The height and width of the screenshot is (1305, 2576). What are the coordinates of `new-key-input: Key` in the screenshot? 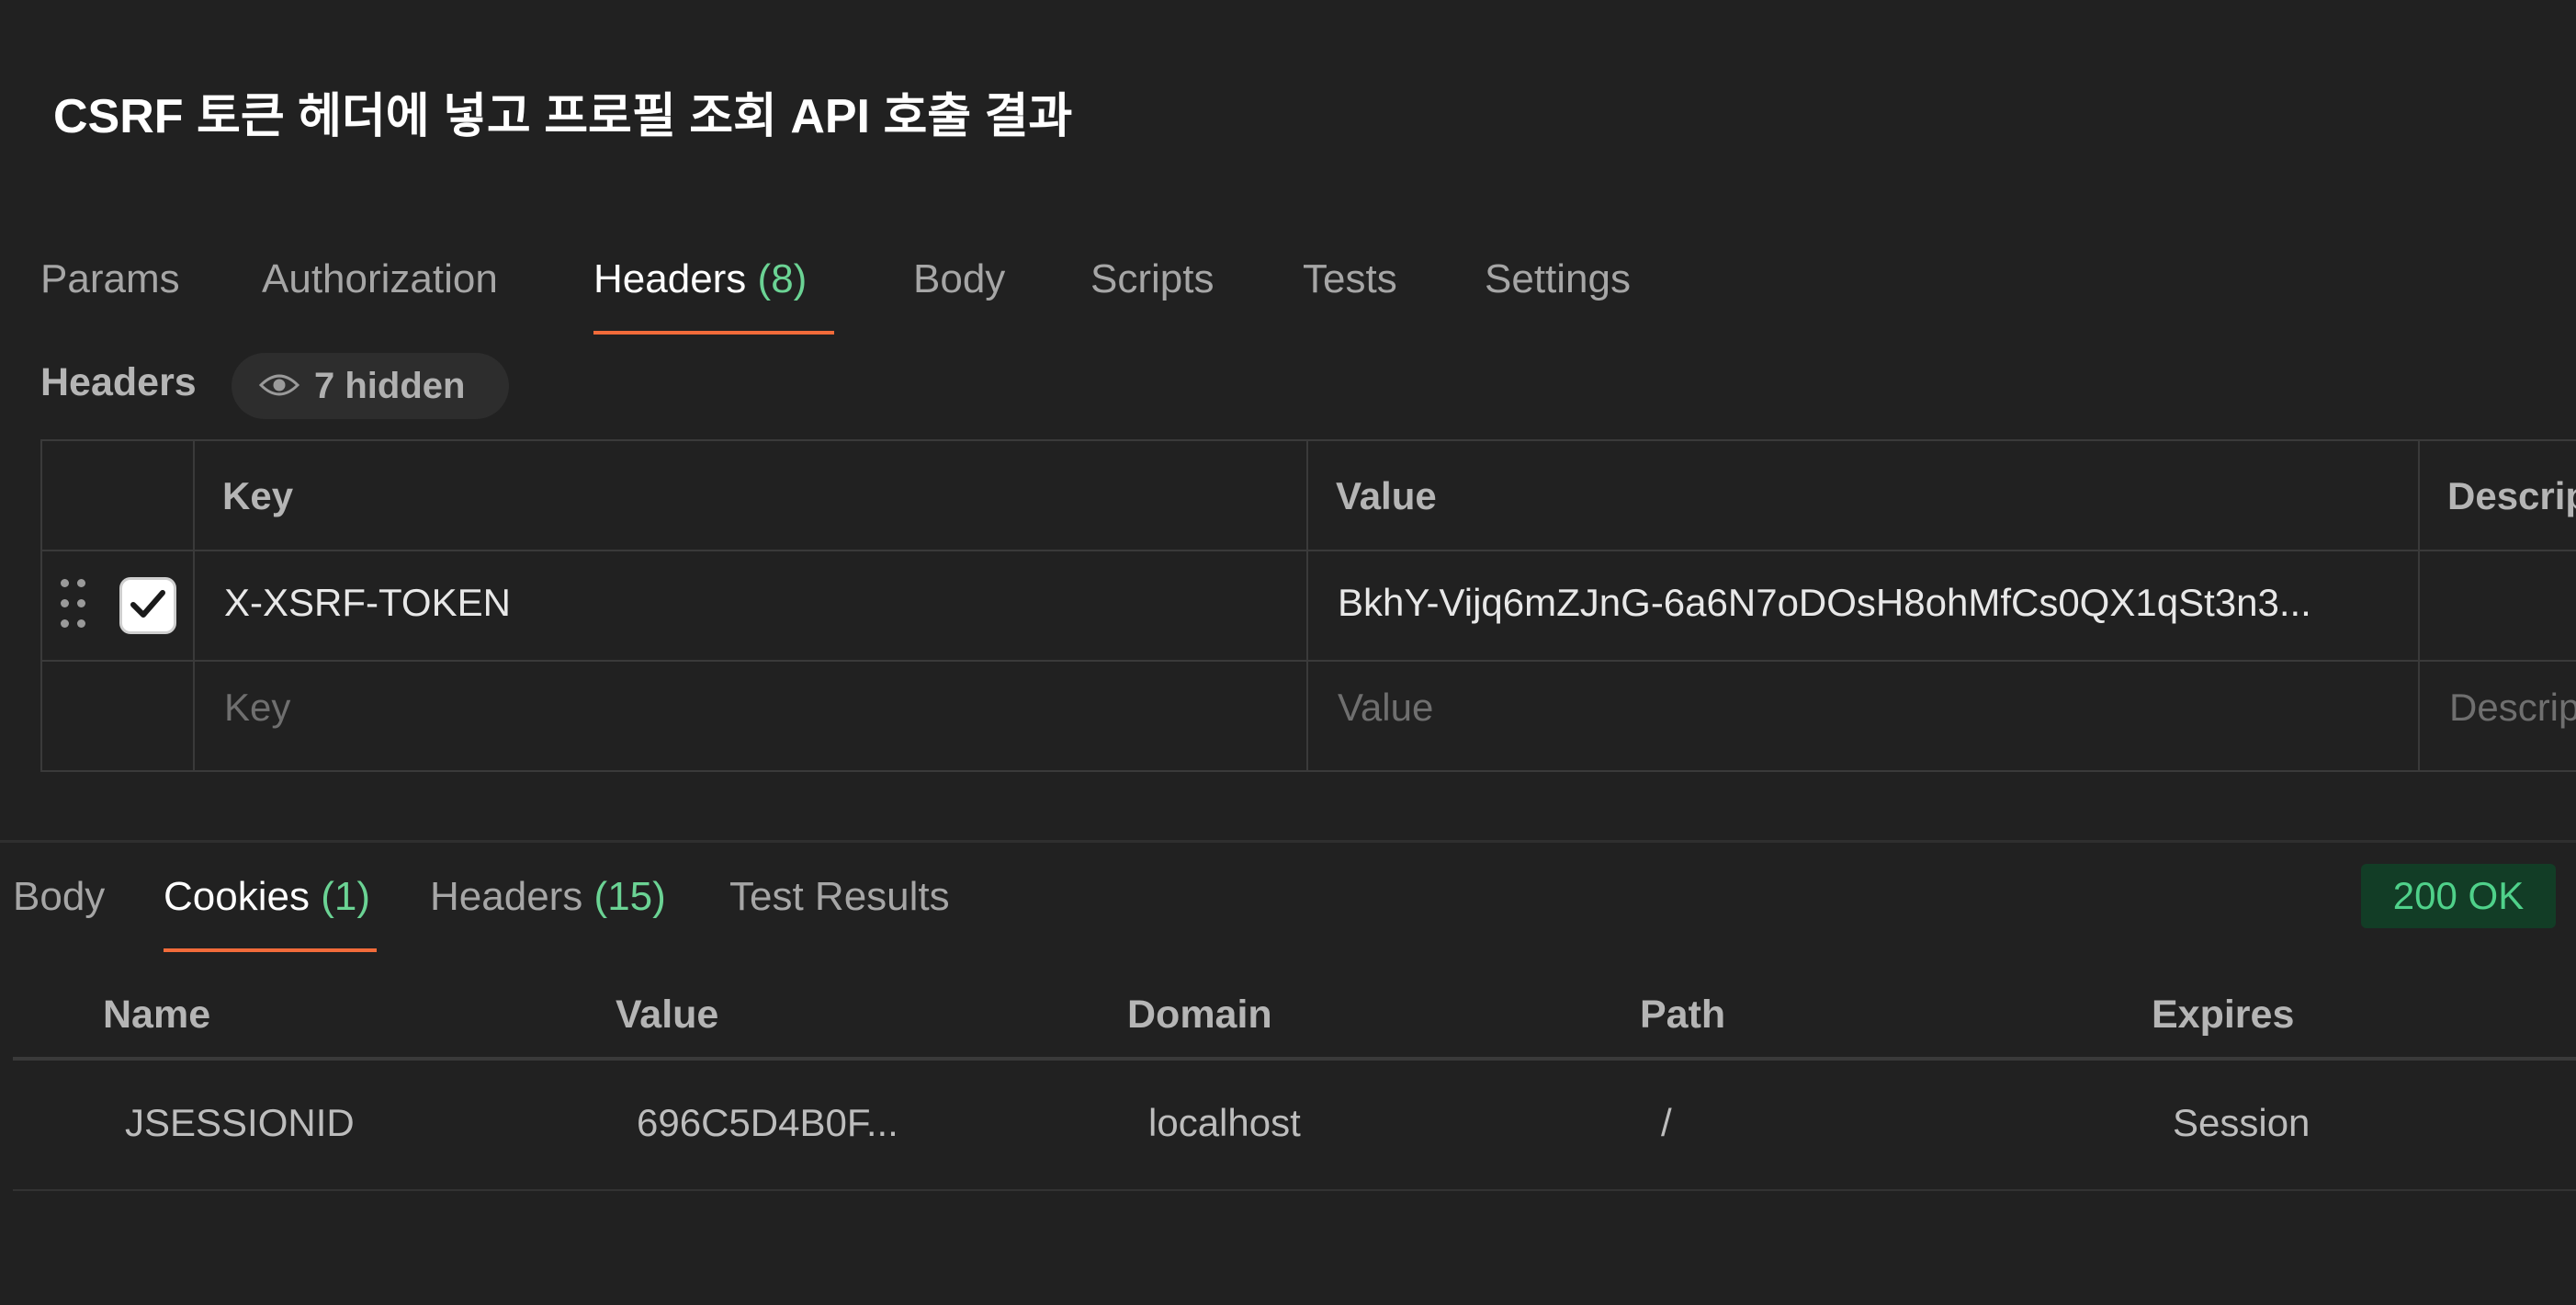 It's located at (257, 708).